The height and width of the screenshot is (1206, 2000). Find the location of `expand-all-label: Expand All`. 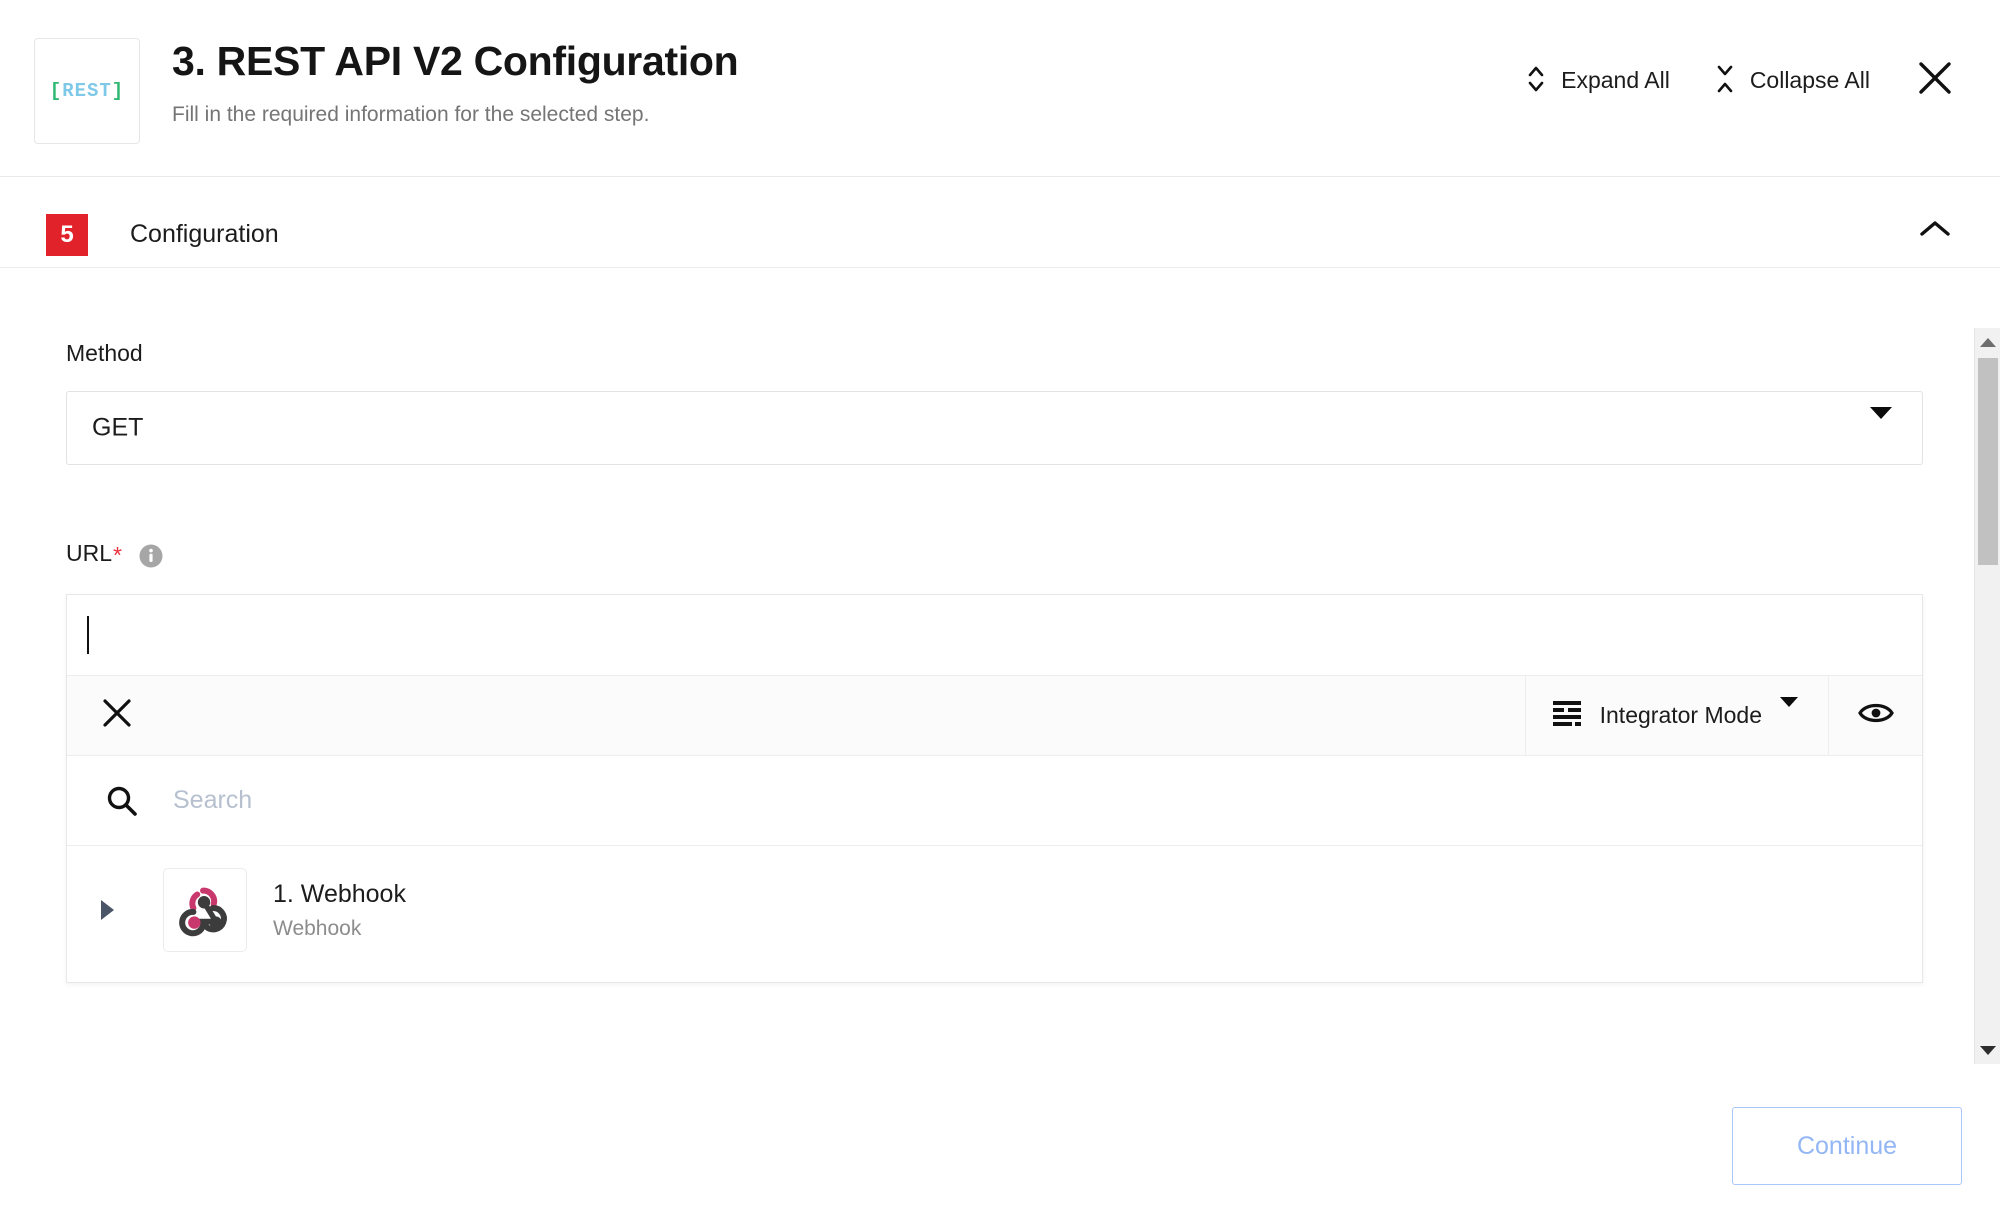

expand-all-label: Expand All is located at coordinates (1615, 79).